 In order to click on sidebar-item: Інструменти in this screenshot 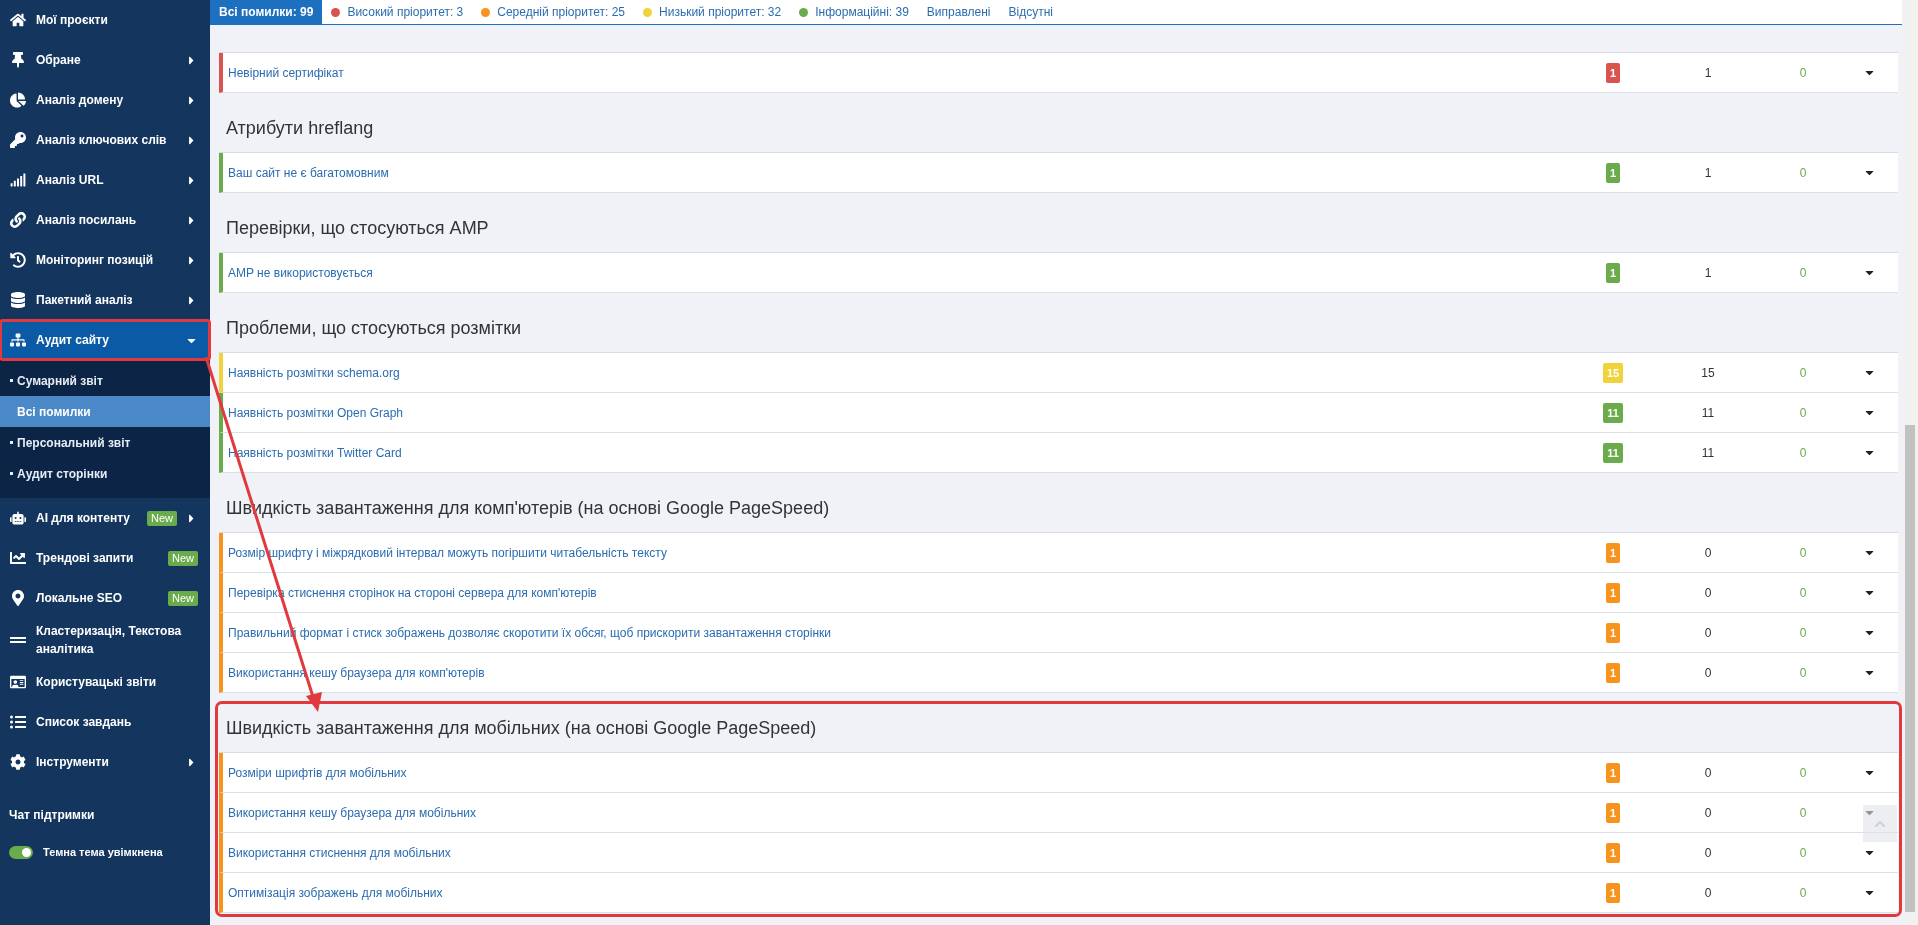, I will do `click(105, 762)`.